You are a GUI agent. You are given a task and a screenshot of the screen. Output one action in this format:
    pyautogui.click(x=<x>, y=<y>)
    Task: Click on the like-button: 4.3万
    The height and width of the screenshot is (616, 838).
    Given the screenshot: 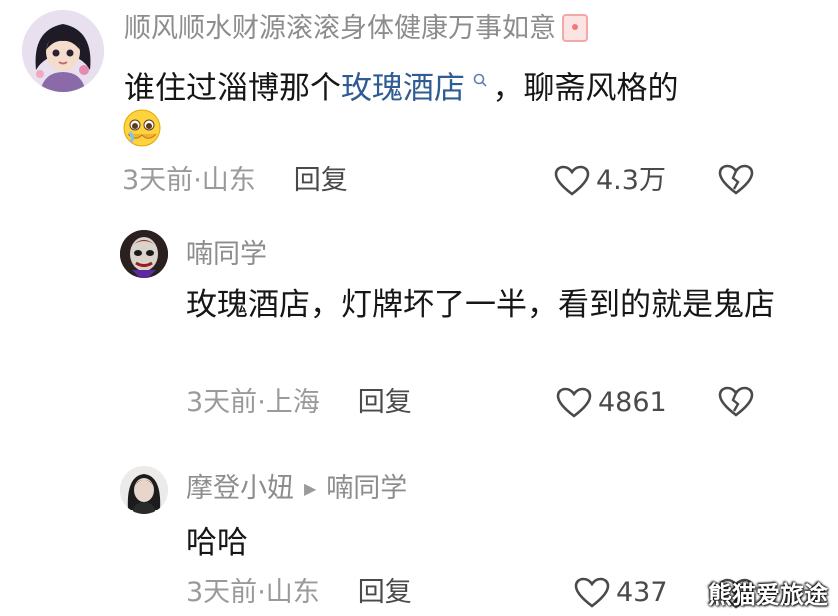 What is the action you would take?
    pyautogui.click(x=610, y=181)
    